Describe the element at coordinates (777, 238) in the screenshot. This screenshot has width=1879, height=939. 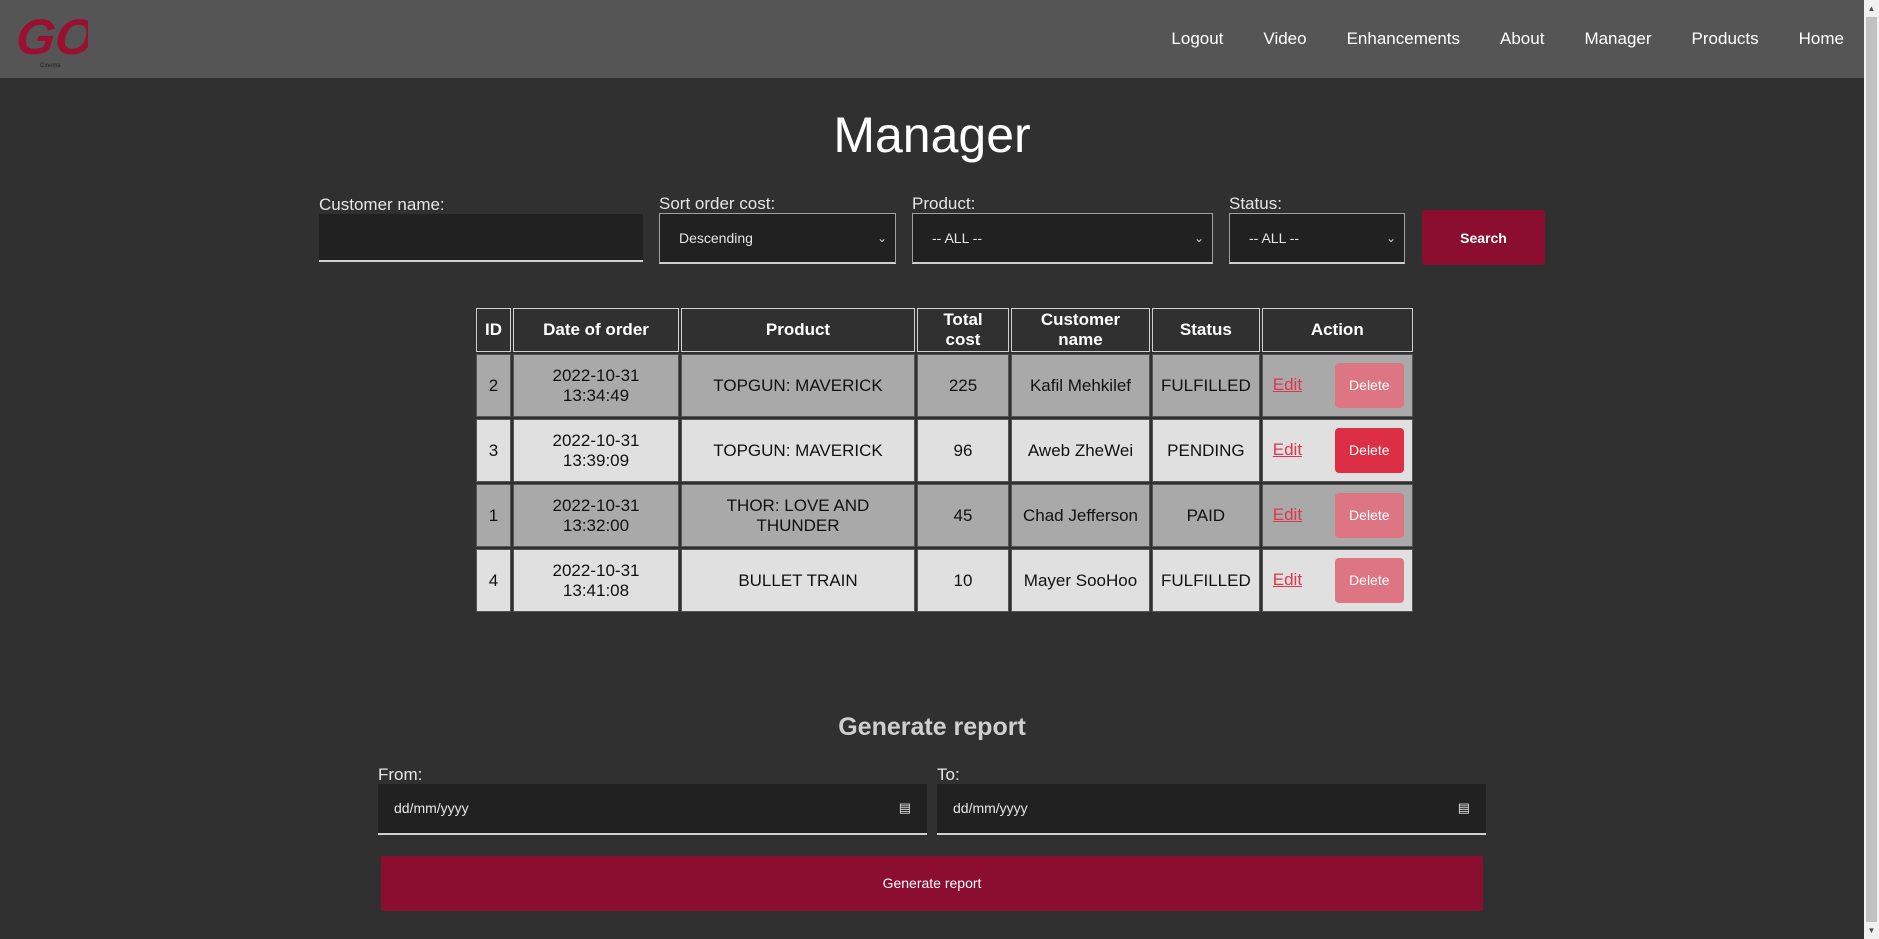
I see `sort-order-select: Descending ⌄` at that location.